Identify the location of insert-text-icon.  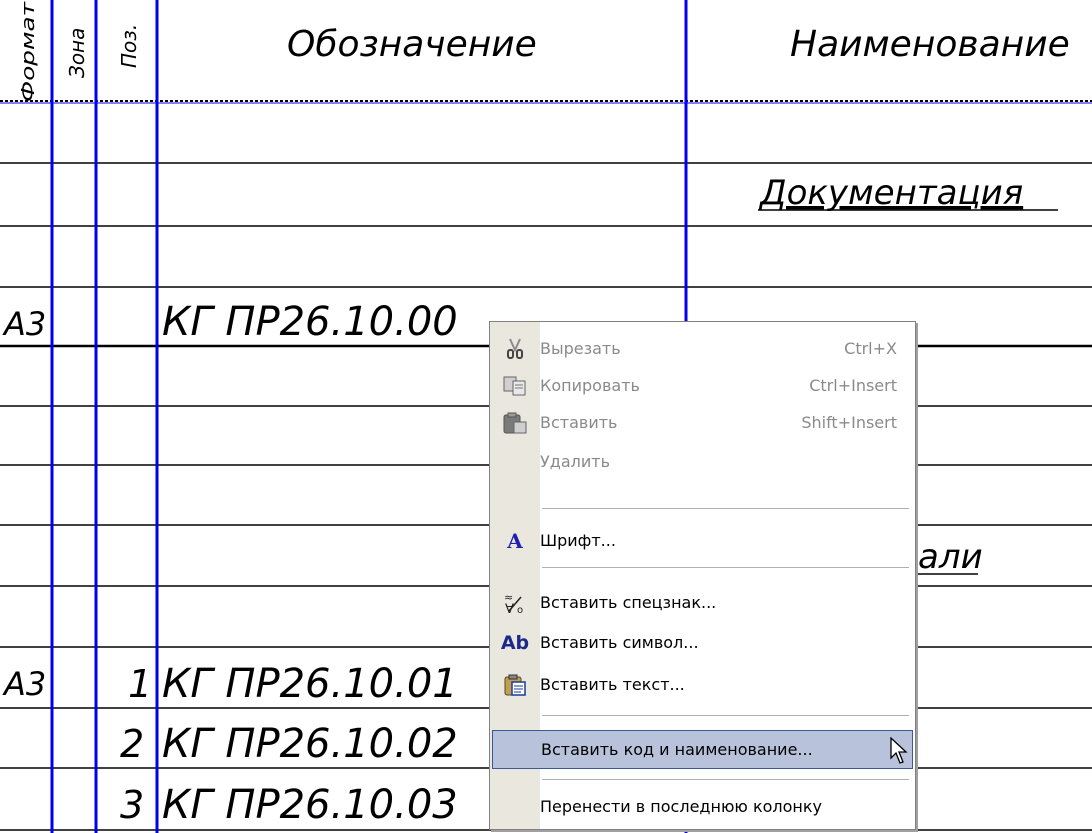
(515, 684).